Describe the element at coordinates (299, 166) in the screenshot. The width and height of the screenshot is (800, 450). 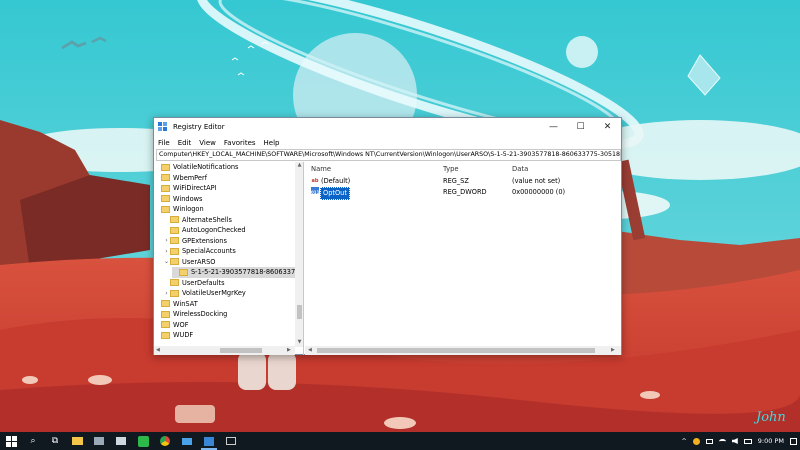
I see `scroll-up-icon: ▲` at that location.